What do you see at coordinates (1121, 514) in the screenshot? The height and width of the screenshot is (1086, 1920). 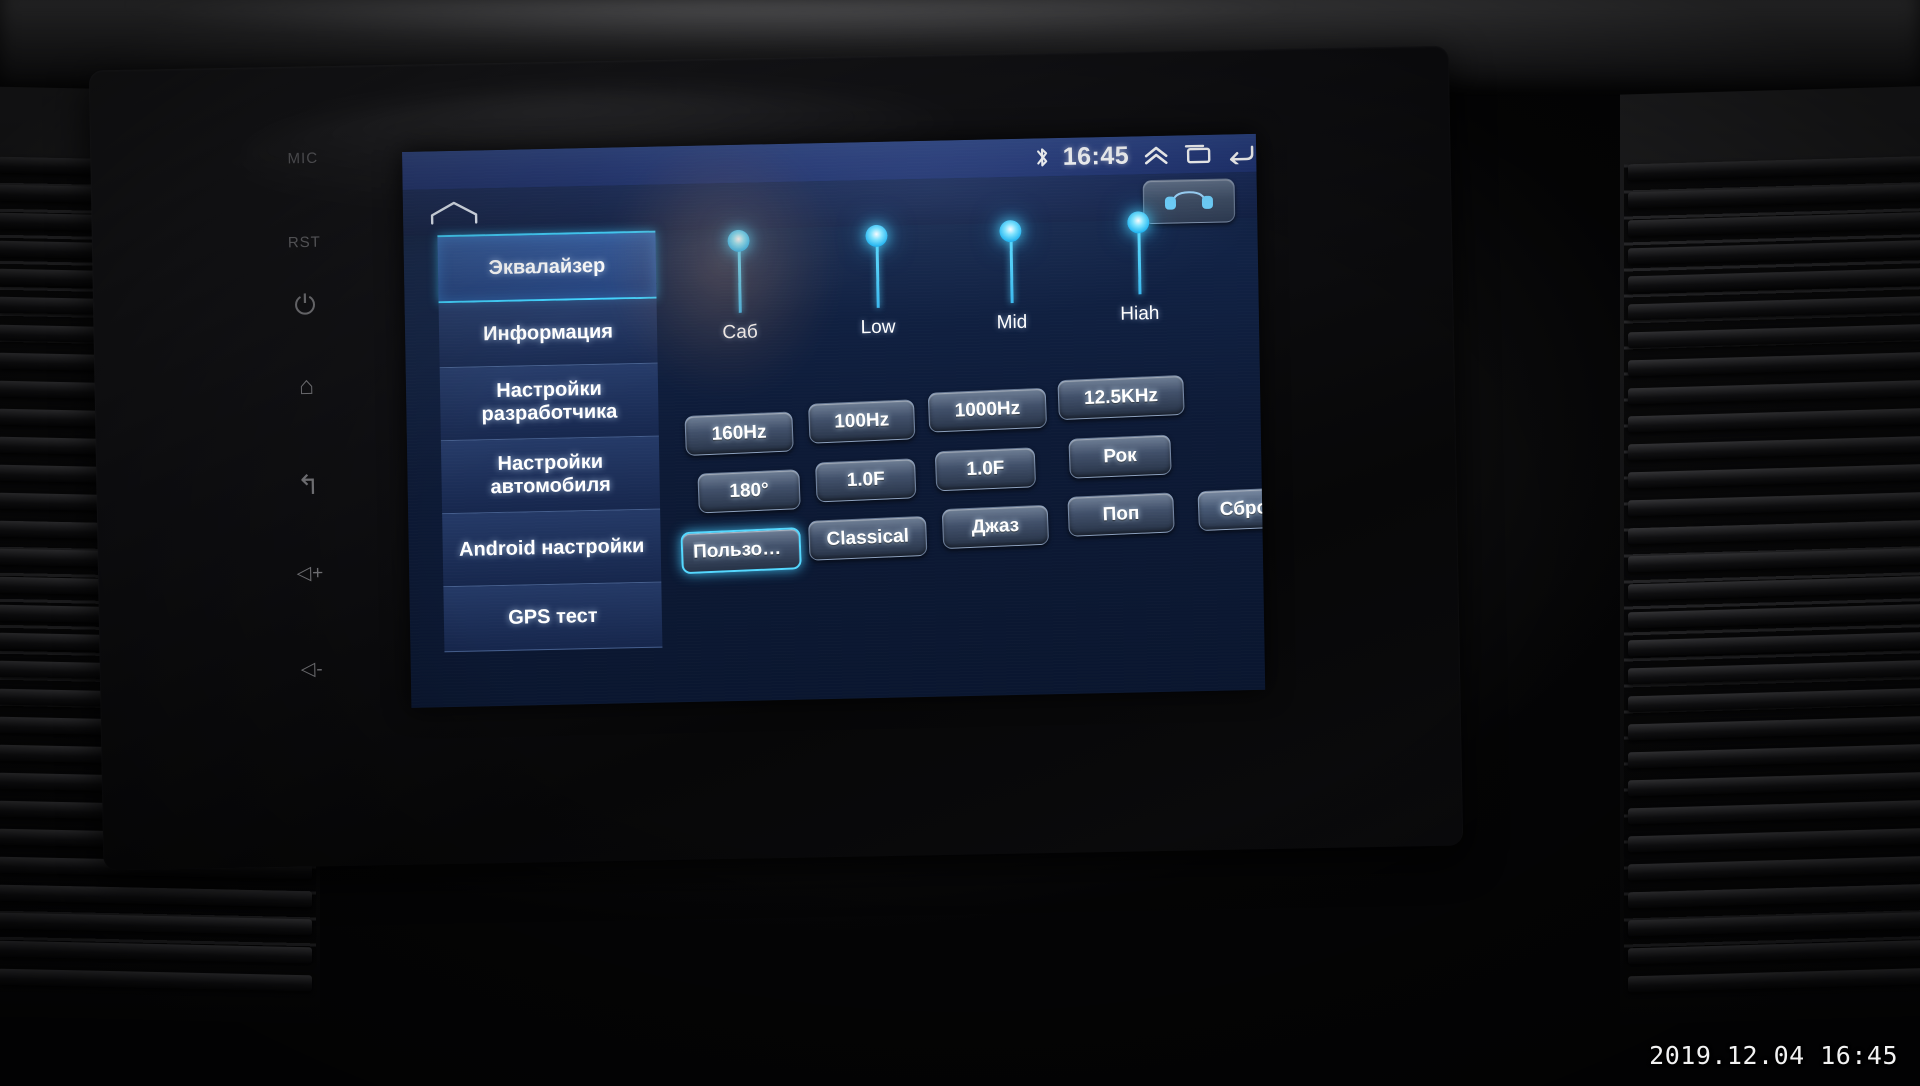 I see `preset-button-pop: Поп` at bounding box center [1121, 514].